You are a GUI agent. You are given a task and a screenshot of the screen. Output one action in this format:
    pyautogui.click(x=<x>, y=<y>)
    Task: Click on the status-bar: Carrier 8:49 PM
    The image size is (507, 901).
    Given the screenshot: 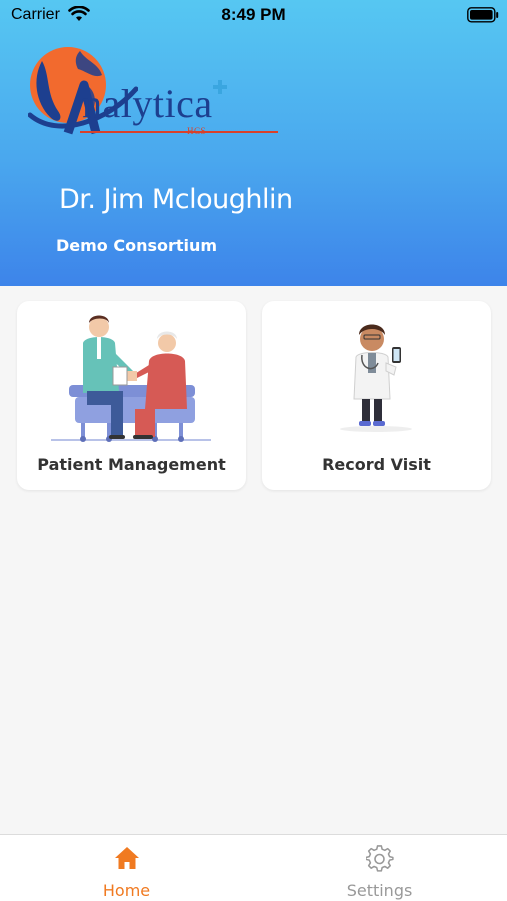 What is the action you would take?
    pyautogui.click(x=253, y=16)
    